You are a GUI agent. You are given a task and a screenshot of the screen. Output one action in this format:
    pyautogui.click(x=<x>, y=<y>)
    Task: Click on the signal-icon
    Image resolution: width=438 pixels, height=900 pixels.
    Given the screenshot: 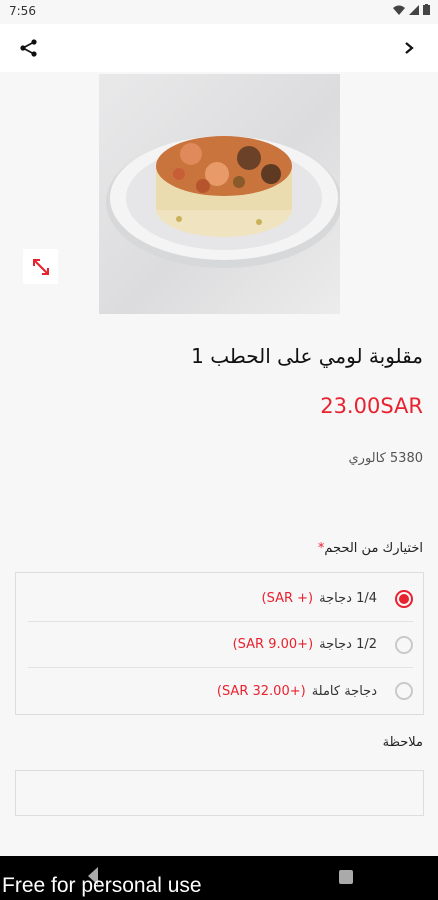 What is the action you would take?
    pyautogui.click(x=414, y=9)
    